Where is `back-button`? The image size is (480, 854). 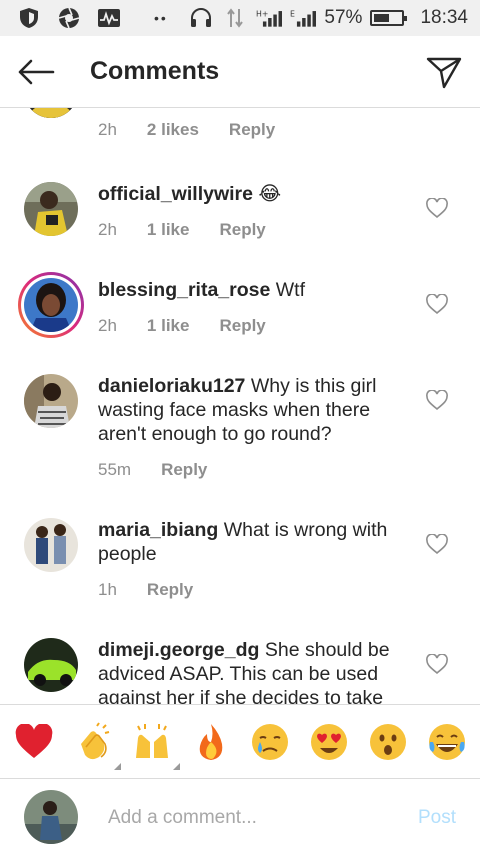 back-button is located at coordinates (36, 72).